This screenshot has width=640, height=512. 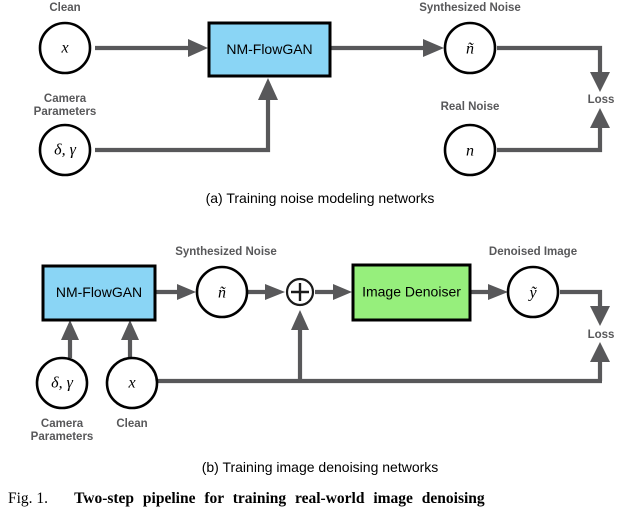 What do you see at coordinates (176, 292) in the screenshot?
I see `arrow-flowgan-to-noise-b` at bounding box center [176, 292].